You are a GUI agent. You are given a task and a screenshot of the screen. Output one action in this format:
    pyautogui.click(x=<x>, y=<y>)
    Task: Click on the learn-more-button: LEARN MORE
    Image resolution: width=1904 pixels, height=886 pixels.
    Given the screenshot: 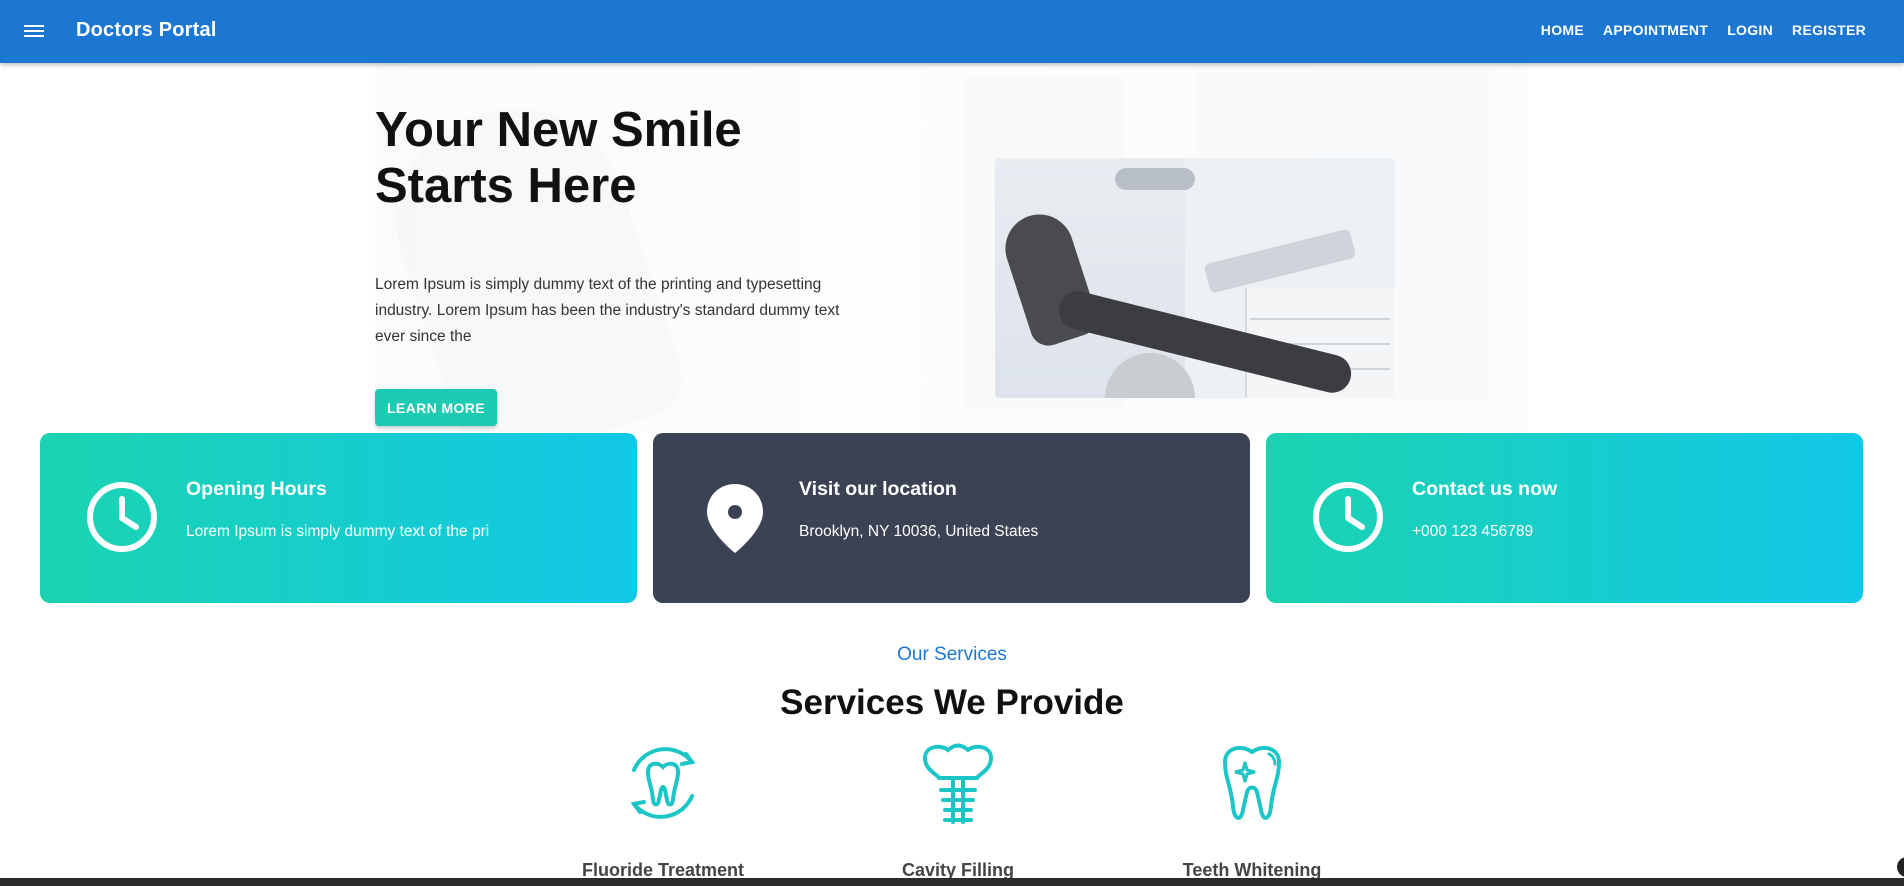 What is the action you would take?
    pyautogui.click(x=436, y=407)
    